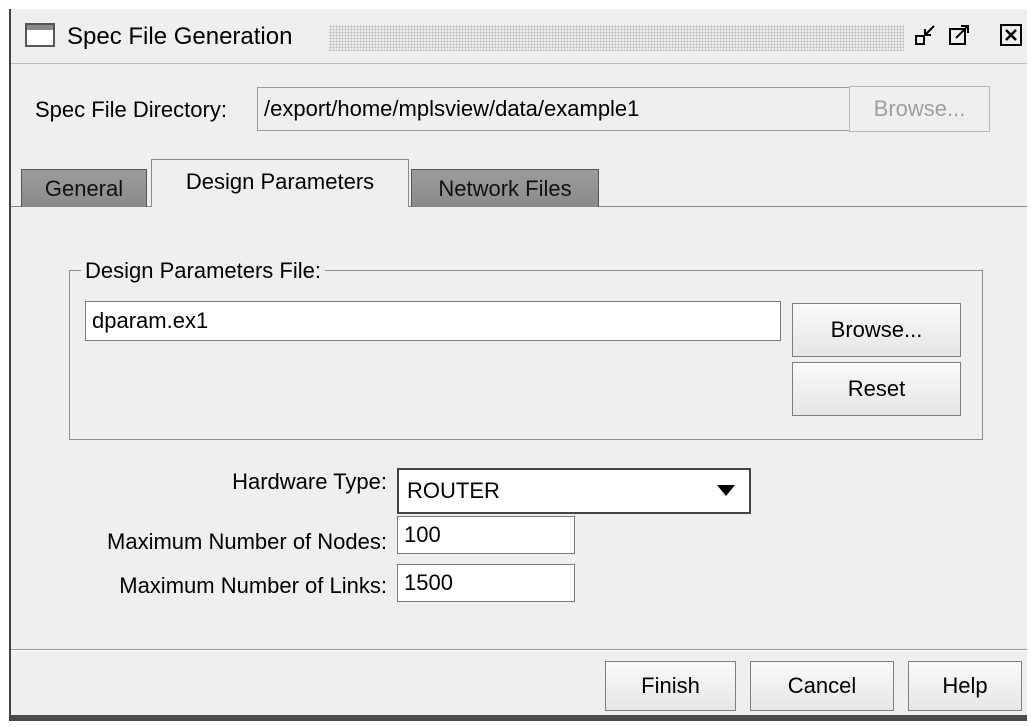  What do you see at coordinates (670, 686) in the screenshot?
I see `finish-button: Finish` at bounding box center [670, 686].